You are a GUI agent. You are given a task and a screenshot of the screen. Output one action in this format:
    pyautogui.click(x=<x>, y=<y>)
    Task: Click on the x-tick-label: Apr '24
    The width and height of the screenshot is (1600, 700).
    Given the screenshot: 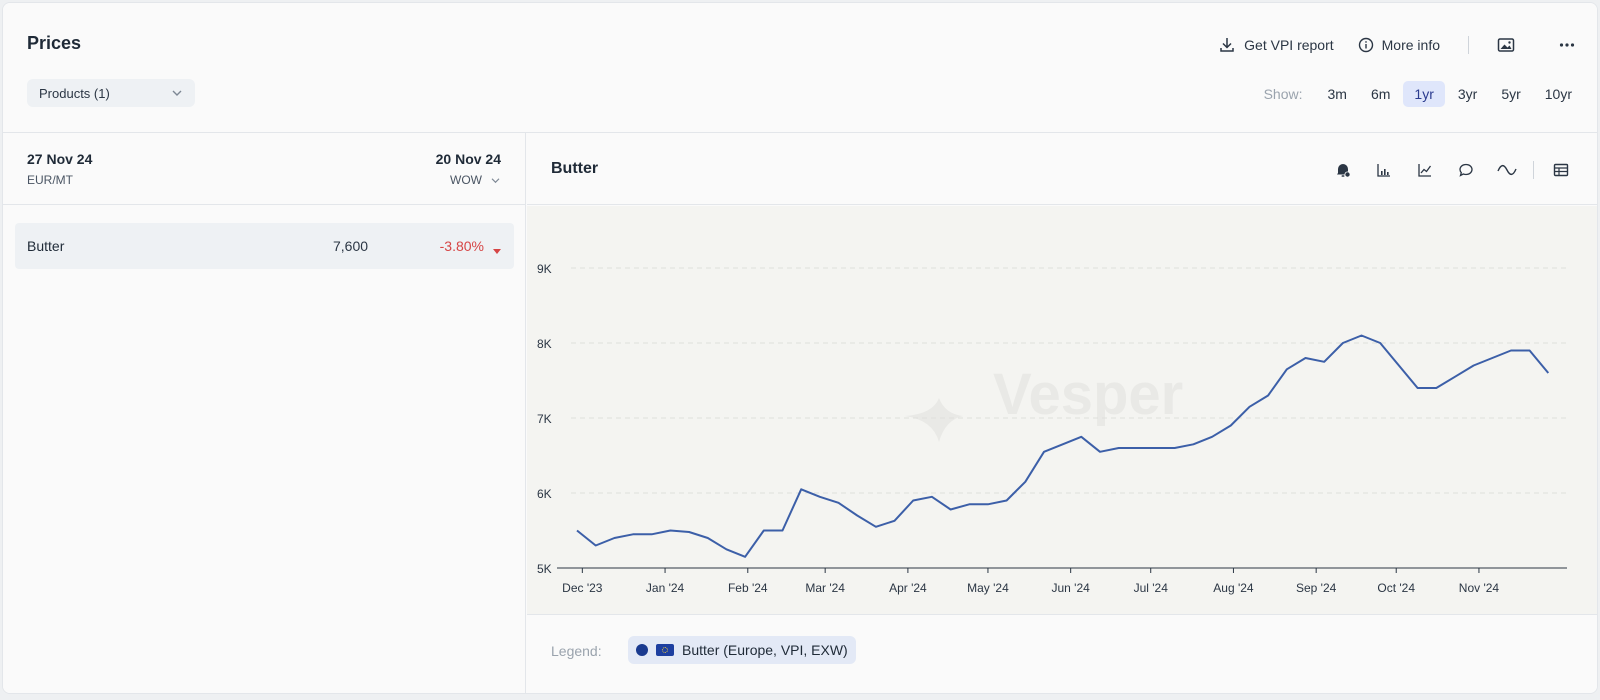 What is the action you would take?
    pyautogui.click(x=908, y=588)
    